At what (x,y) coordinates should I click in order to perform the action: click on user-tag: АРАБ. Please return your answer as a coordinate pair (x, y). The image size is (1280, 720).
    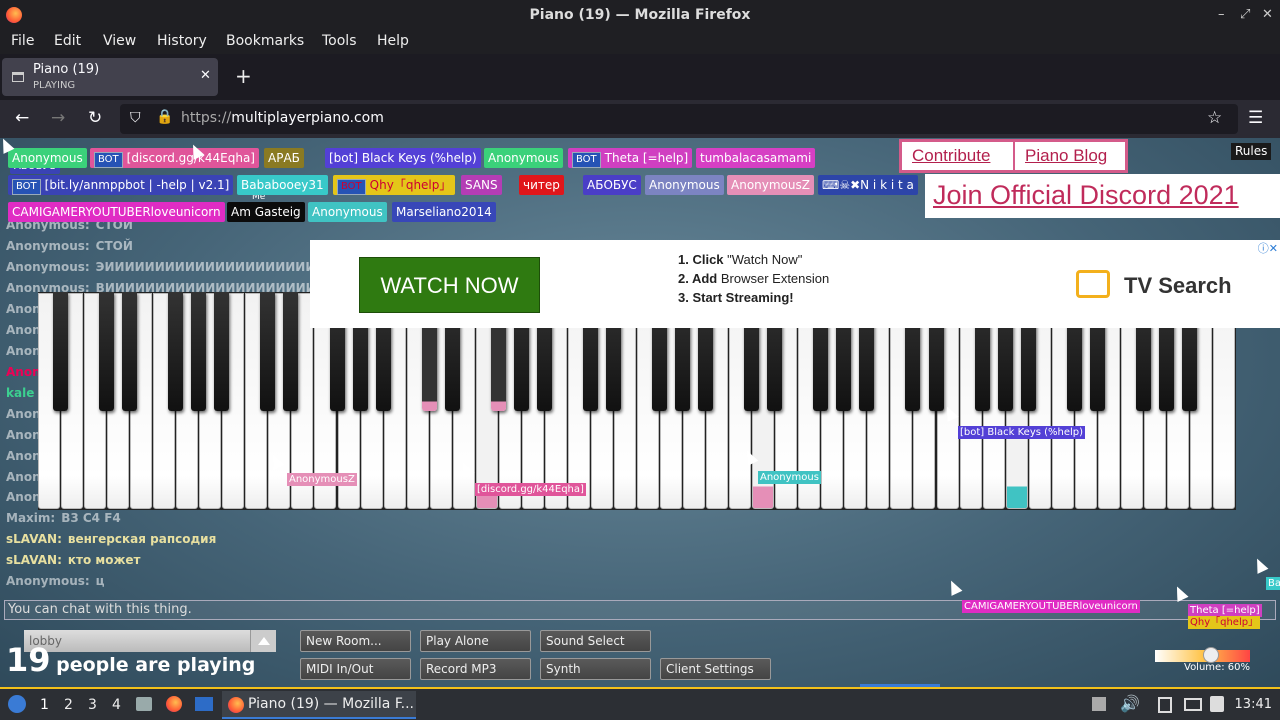
    Looking at the image, I should click on (284, 158).